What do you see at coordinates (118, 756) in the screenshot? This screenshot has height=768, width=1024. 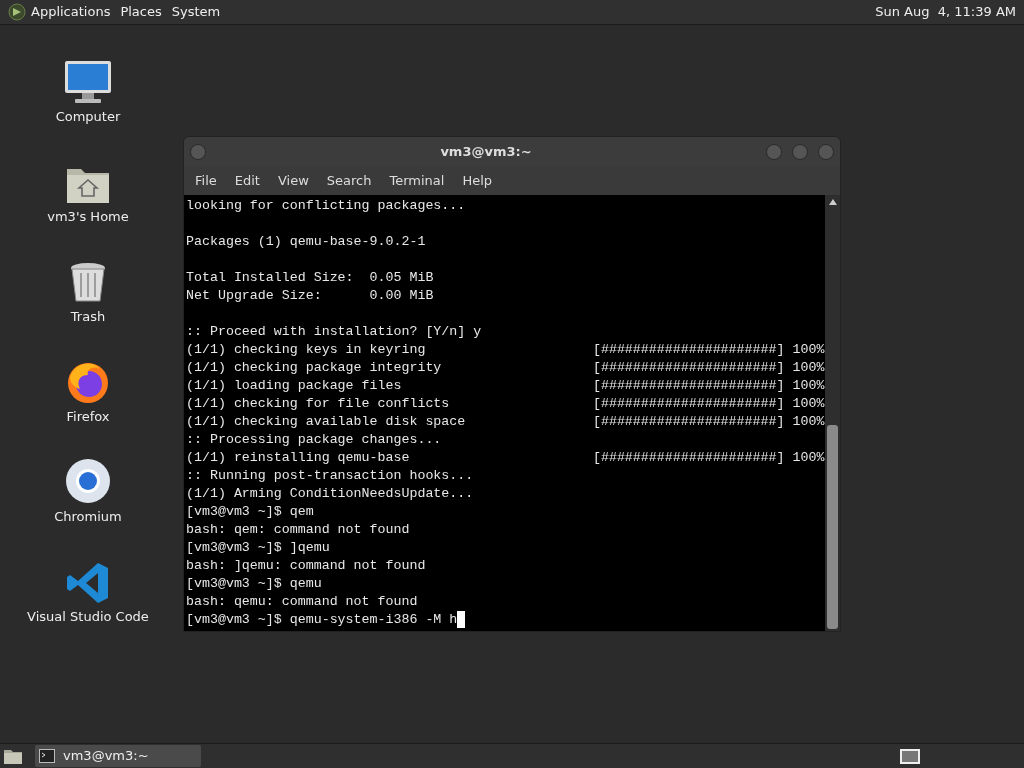 I see `taskbar-button: vm3@vm3:~` at bounding box center [118, 756].